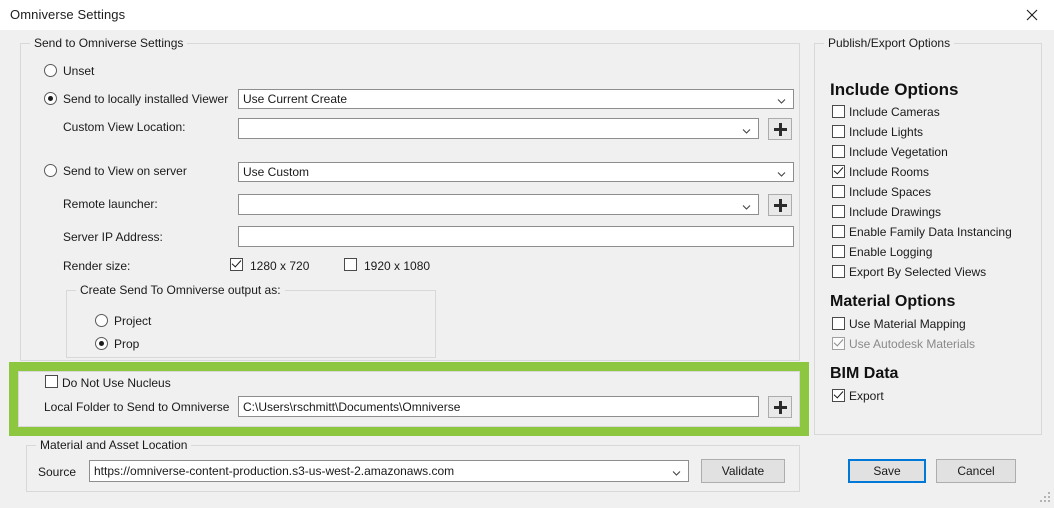 Image resolution: width=1054 pixels, height=508 pixels. I want to click on checkbox-use-material-mapping, so click(838, 323).